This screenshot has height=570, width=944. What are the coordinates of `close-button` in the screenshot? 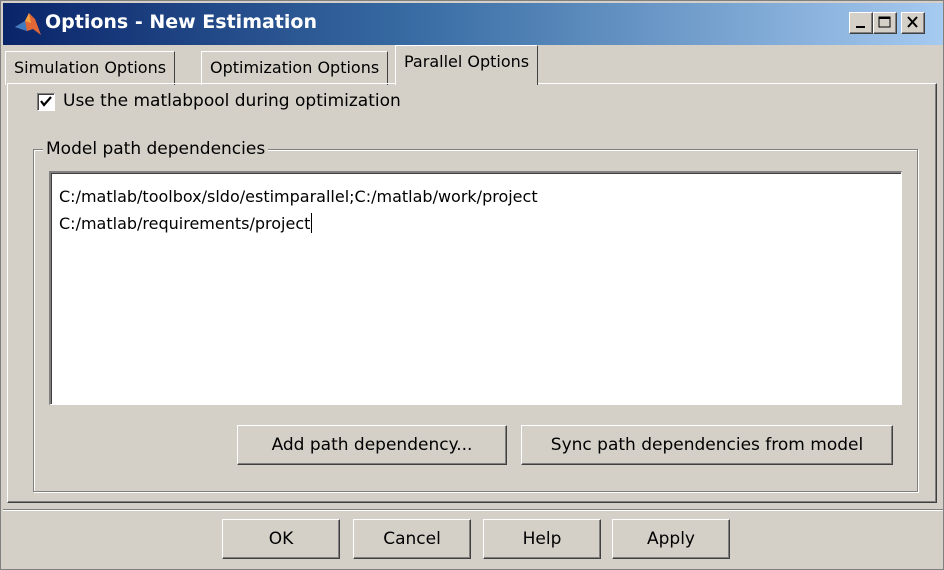 It's located at (913, 23).